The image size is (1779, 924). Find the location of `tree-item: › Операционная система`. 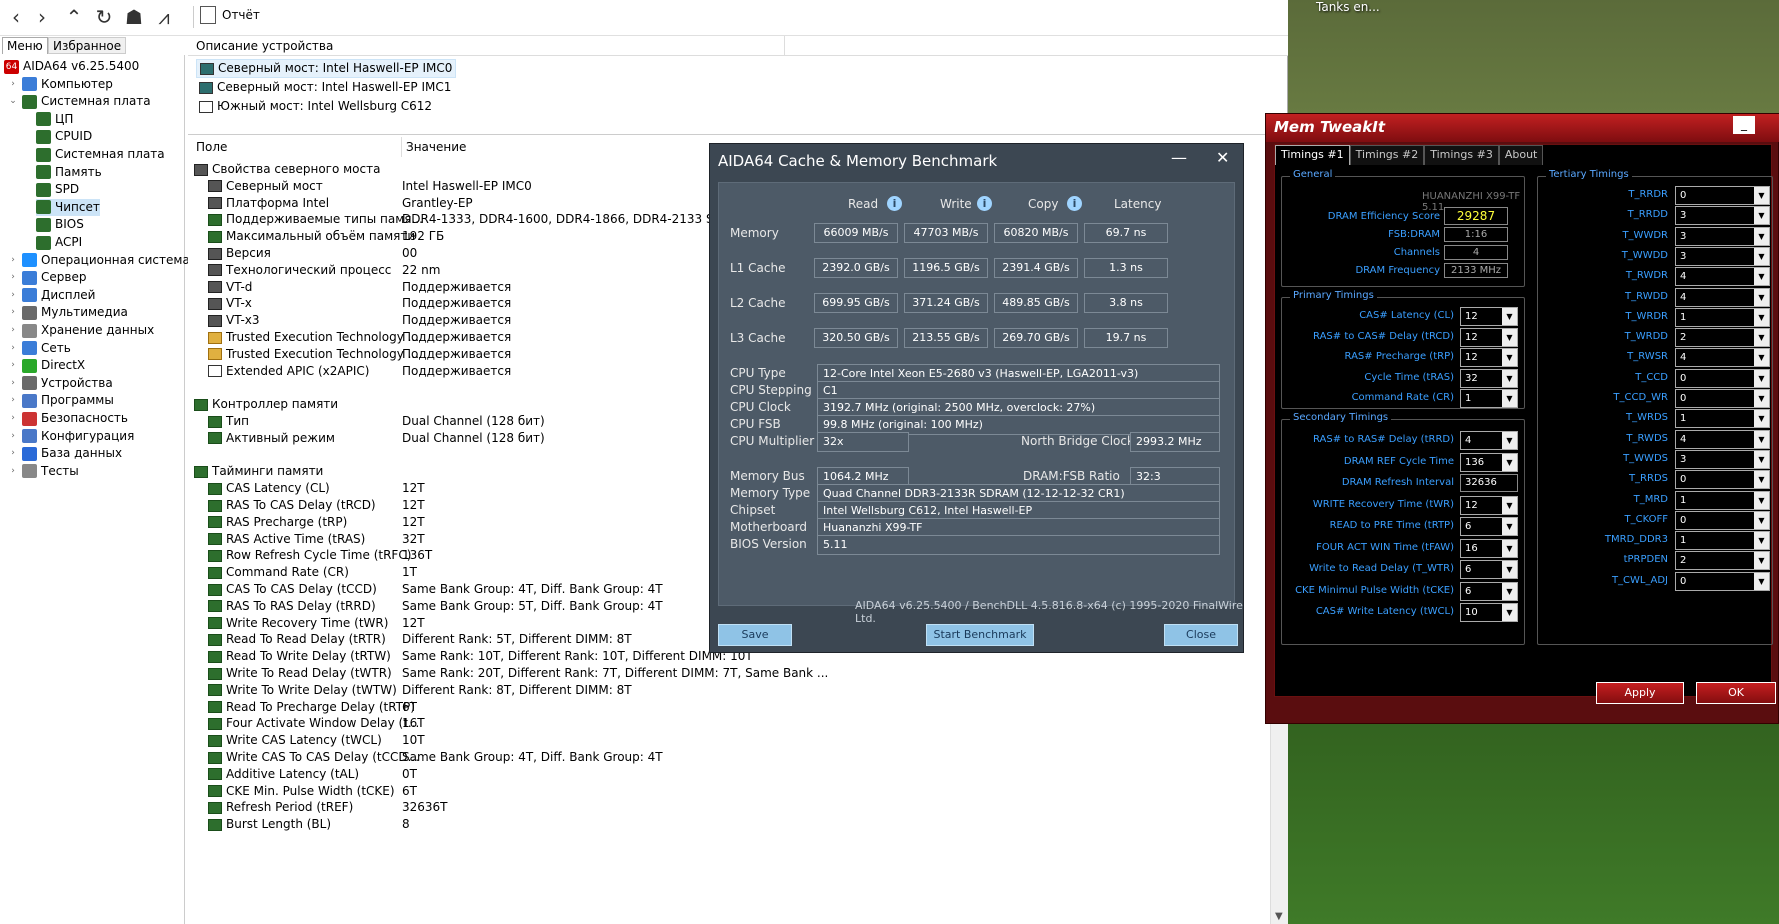

tree-item: › Операционная система is located at coordinates (99, 260).